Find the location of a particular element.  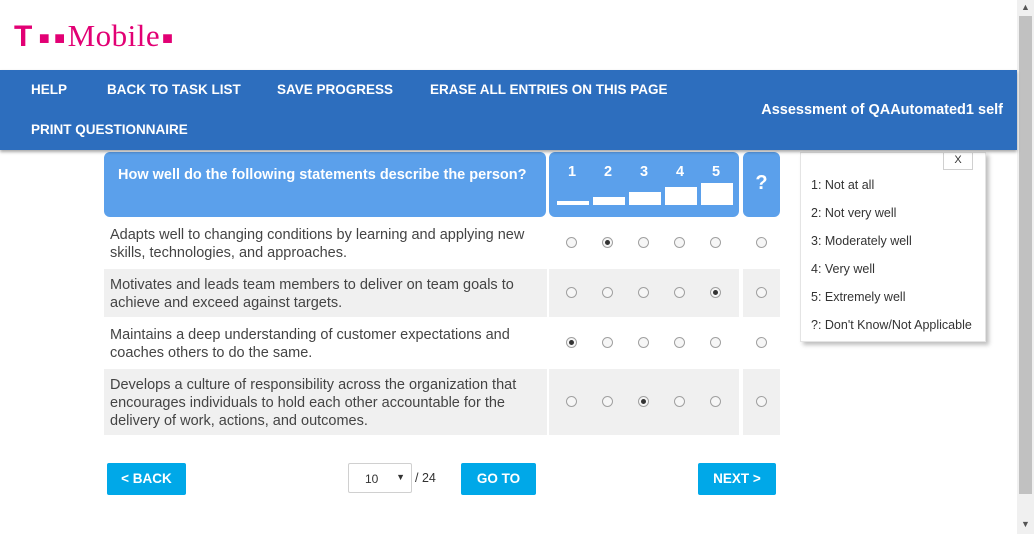

legend-item-unknown: ?: Don't Know/Not Applicable is located at coordinates (891, 325).